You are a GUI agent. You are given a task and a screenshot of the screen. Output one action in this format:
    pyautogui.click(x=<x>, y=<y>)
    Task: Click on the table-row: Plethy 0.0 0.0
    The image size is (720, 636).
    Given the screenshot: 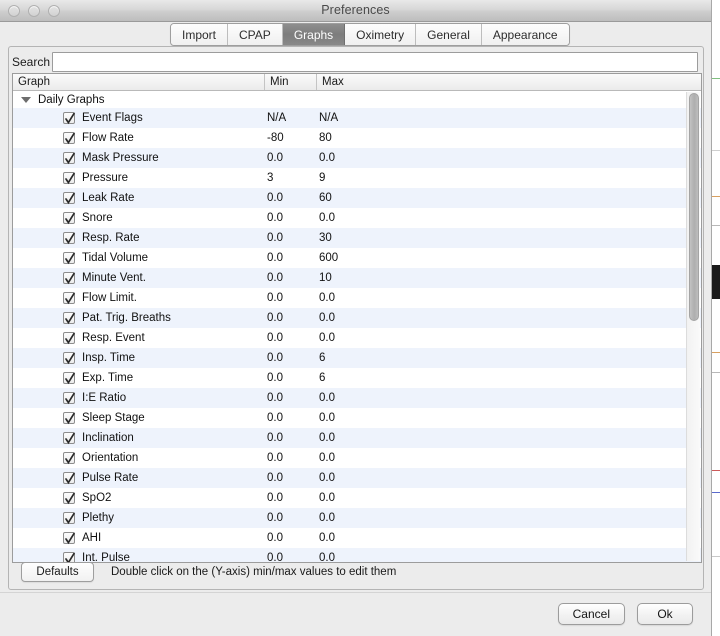 What is the action you would take?
    pyautogui.click(x=357, y=518)
    